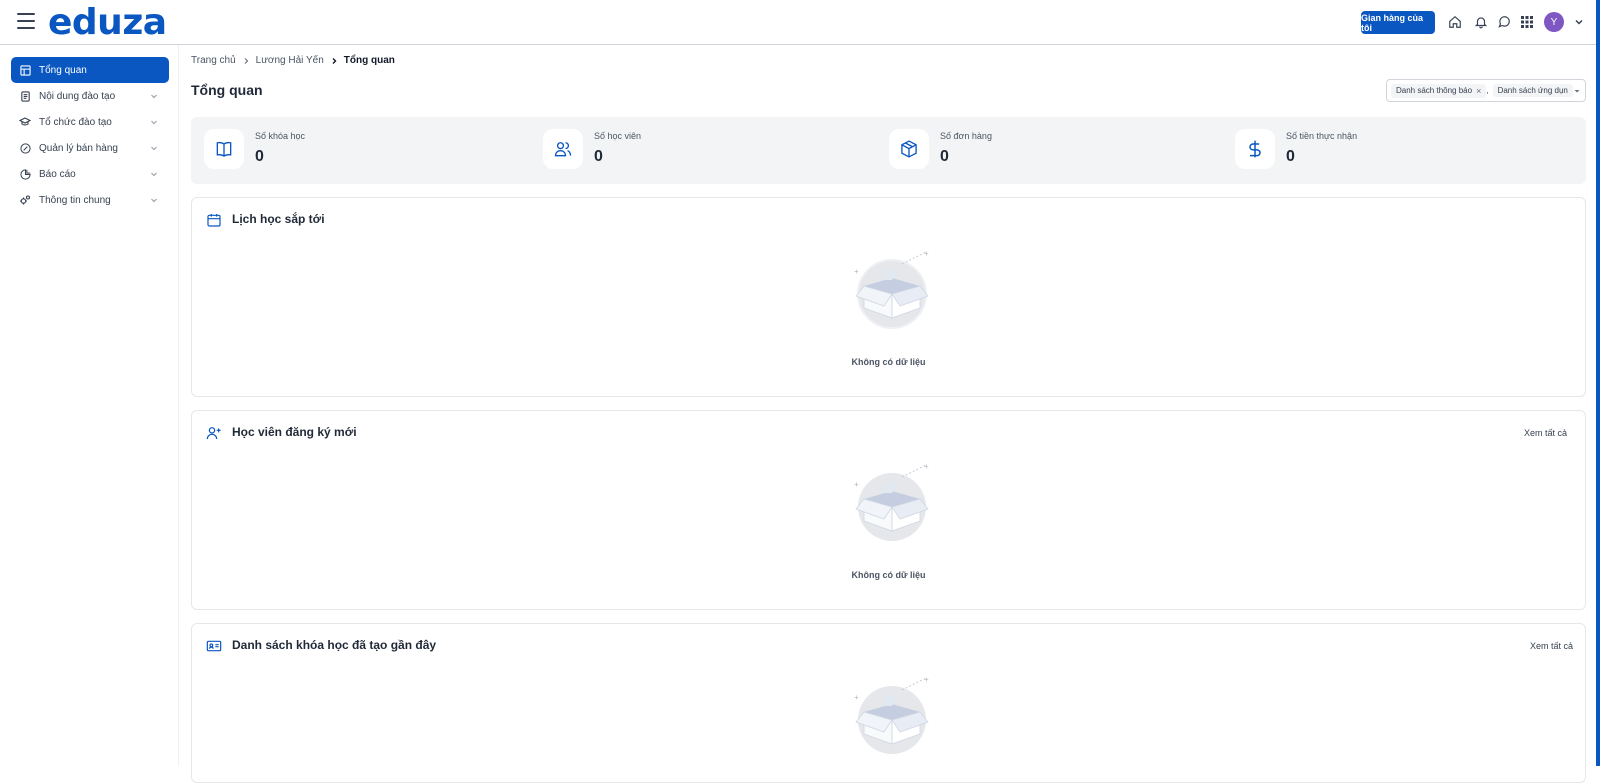 The height and width of the screenshot is (783, 1600). I want to click on card-title: Danh sách khóa học đã tạo gần đây, so click(334, 645).